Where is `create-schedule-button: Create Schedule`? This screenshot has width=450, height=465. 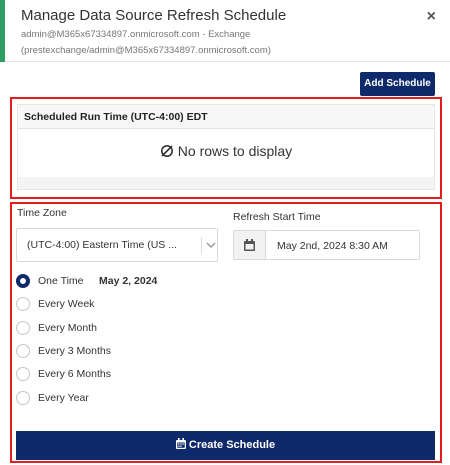
create-schedule-button: Create Schedule is located at coordinates (225, 445).